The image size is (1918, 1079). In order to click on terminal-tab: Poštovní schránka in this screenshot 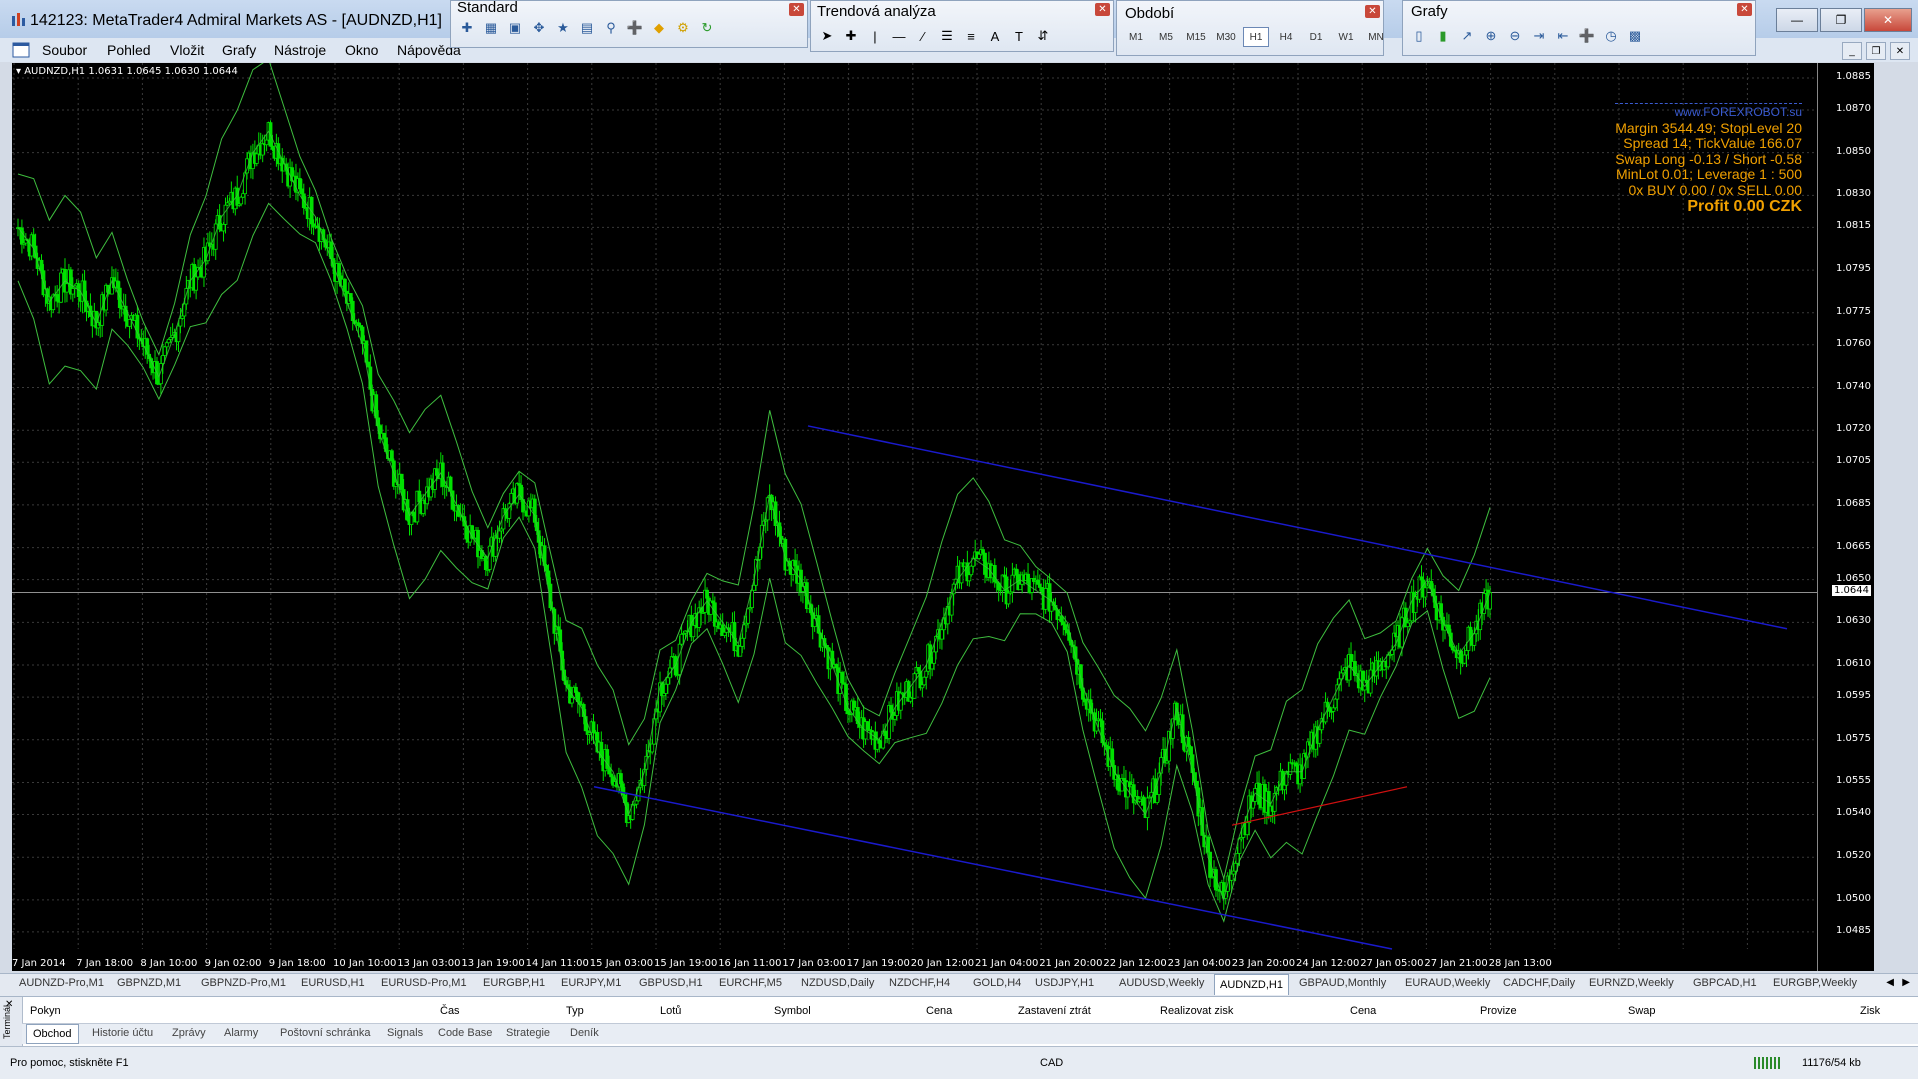, I will do `click(325, 1033)`.